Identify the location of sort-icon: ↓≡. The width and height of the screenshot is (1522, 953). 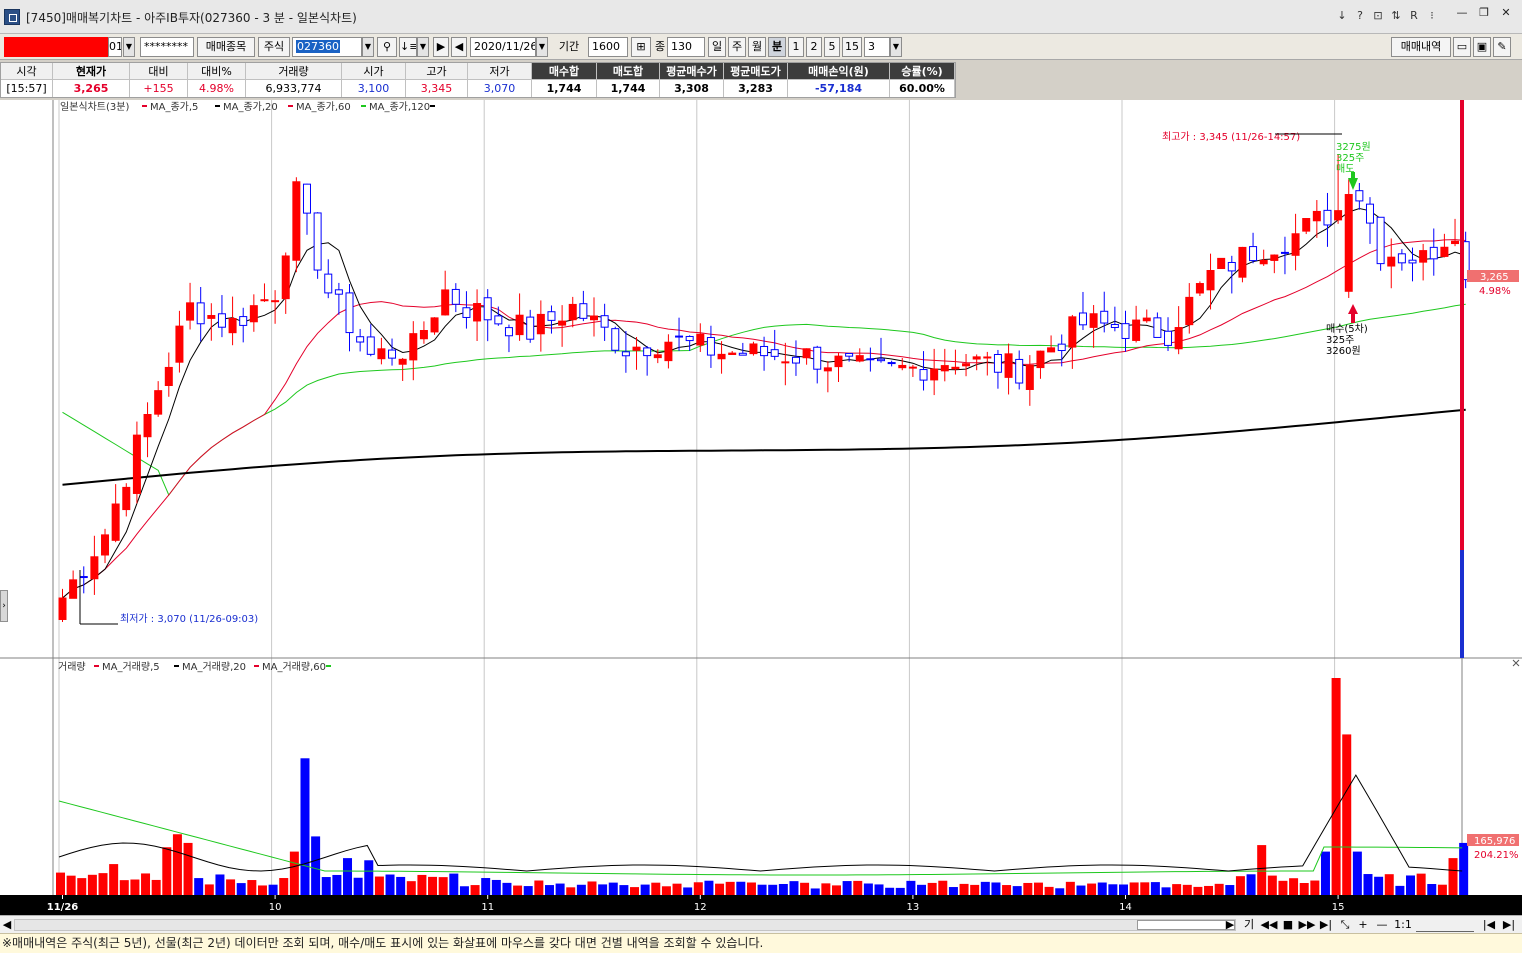
(408, 47).